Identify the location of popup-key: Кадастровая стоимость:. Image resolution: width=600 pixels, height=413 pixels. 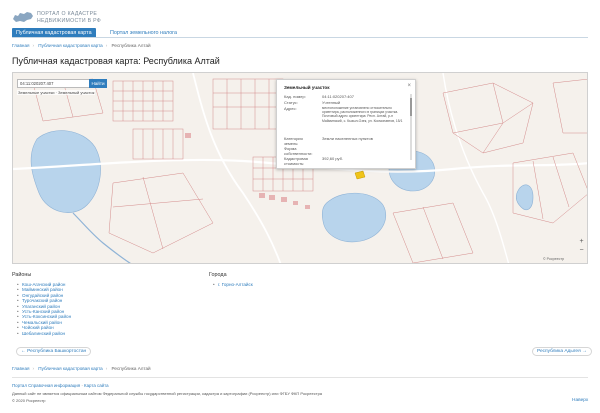
(296, 161).